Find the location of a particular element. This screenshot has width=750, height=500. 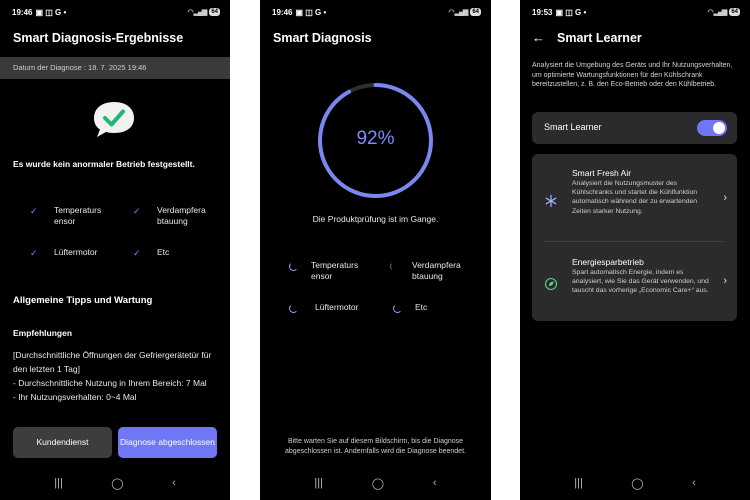

check-label: Verdampfera btauung is located at coordinates (181, 215).